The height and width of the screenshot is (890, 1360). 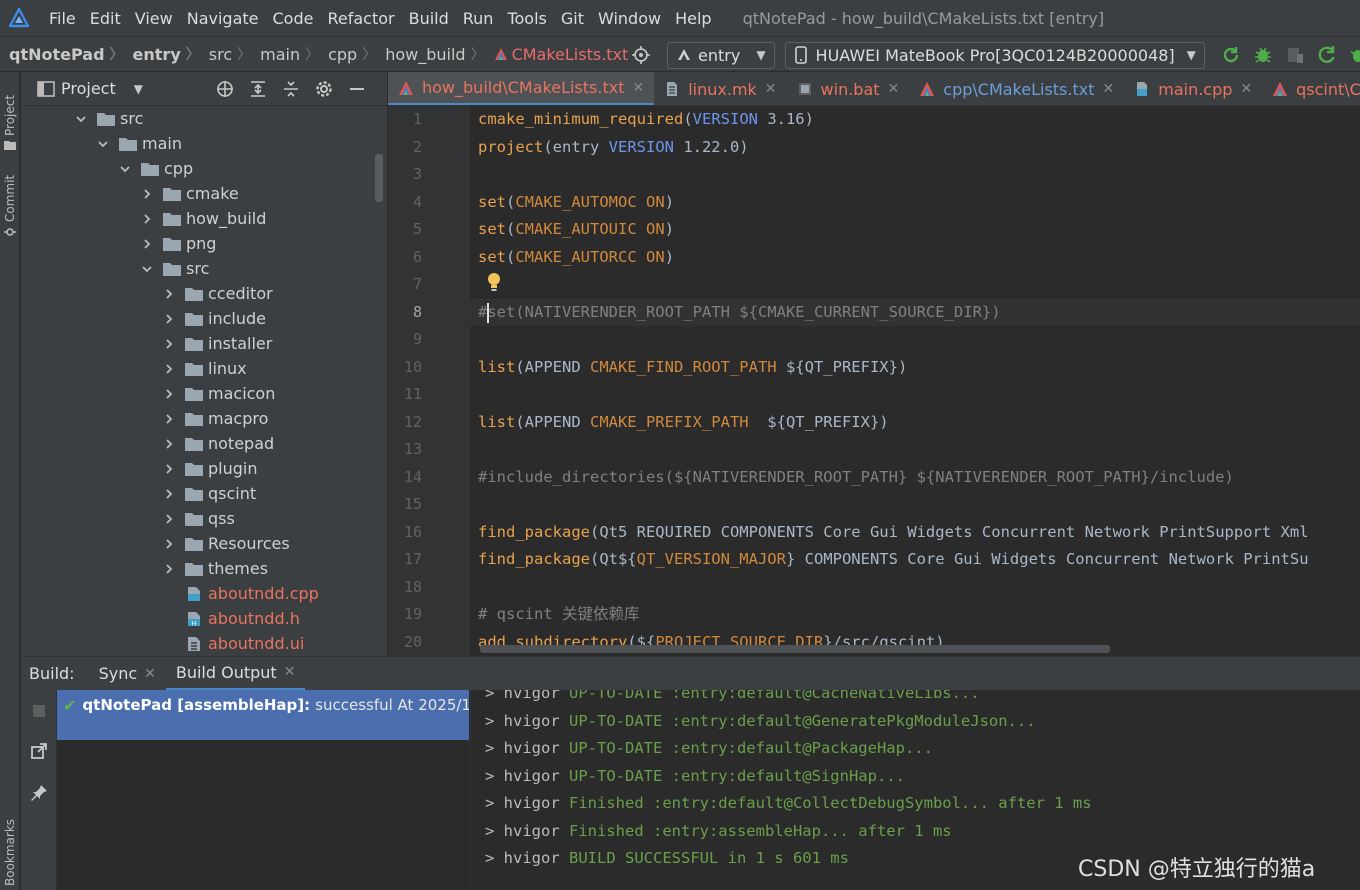 What do you see at coordinates (219, 393) in the screenshot?
I see `tree-folder: macicon` at bounding box center [219, 393].